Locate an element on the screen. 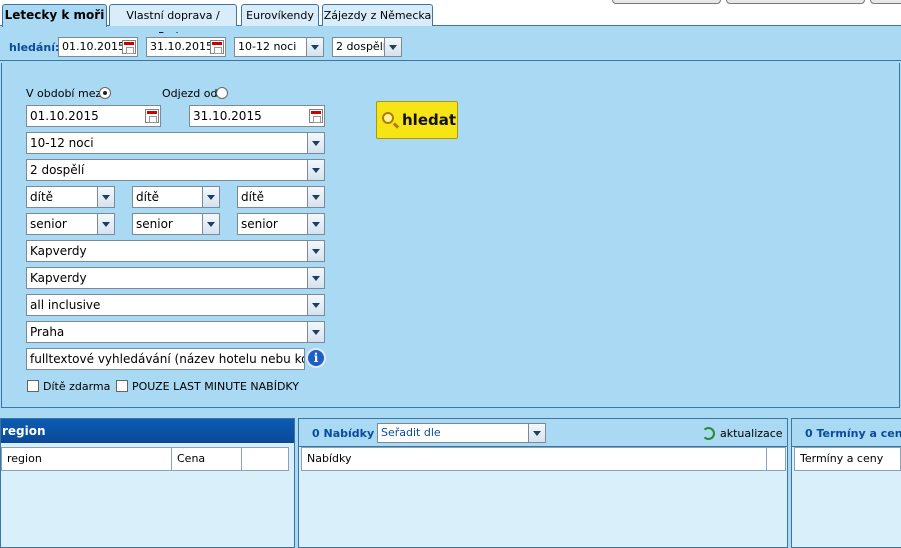 This screenshot has width=901, height=548. child-age-select-1: dítě is located at coordinates (70, 197).